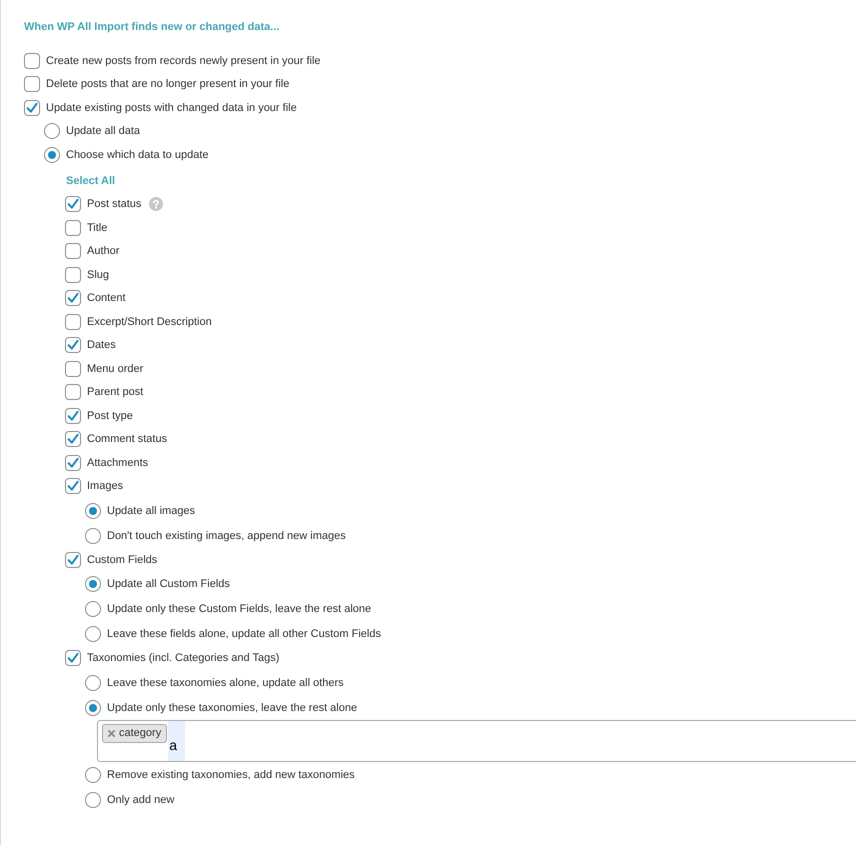  I want to click on checkbox-label: Parent post, so click(115, 392).